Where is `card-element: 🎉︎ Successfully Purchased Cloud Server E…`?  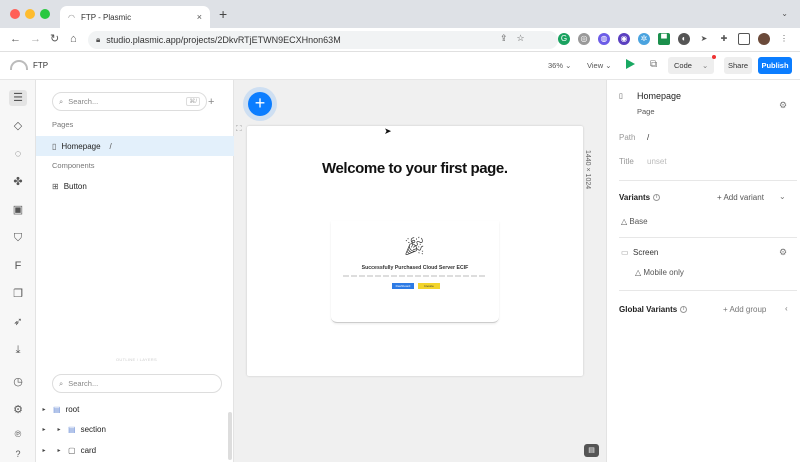
card-element: 🎉︎ Successfully Purchased Cloud Server E… is located at coordinates (415, 272).